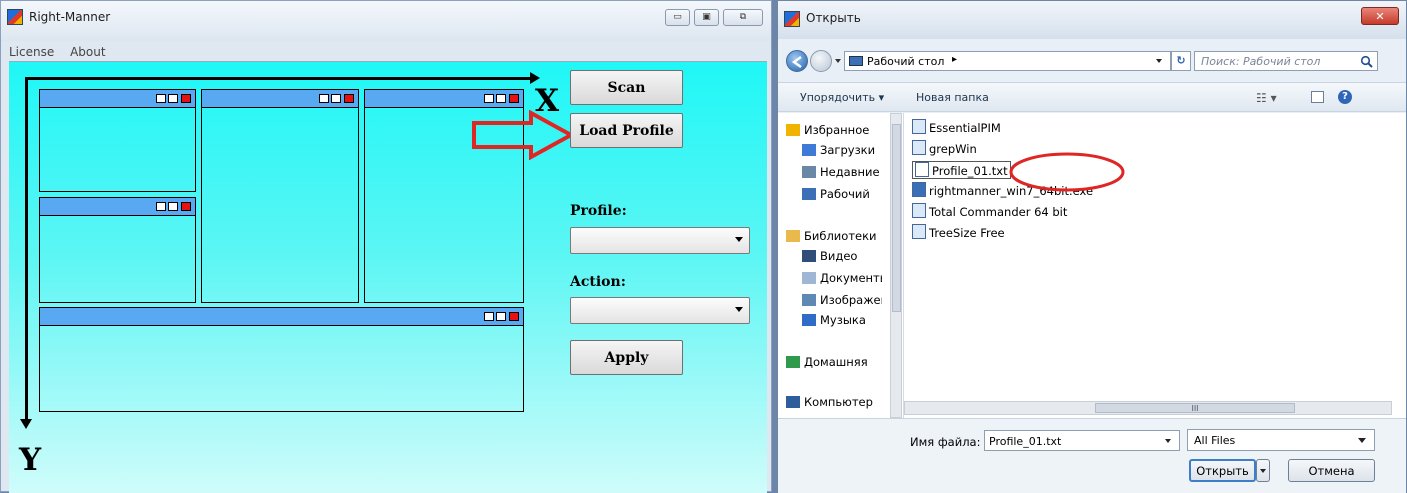 The width and height of the screenshot is (1407, 493). Describe the element at coordinates (842, 97) in the screenshot. I see `organize-menu: Упорядочить ▾` at that location.